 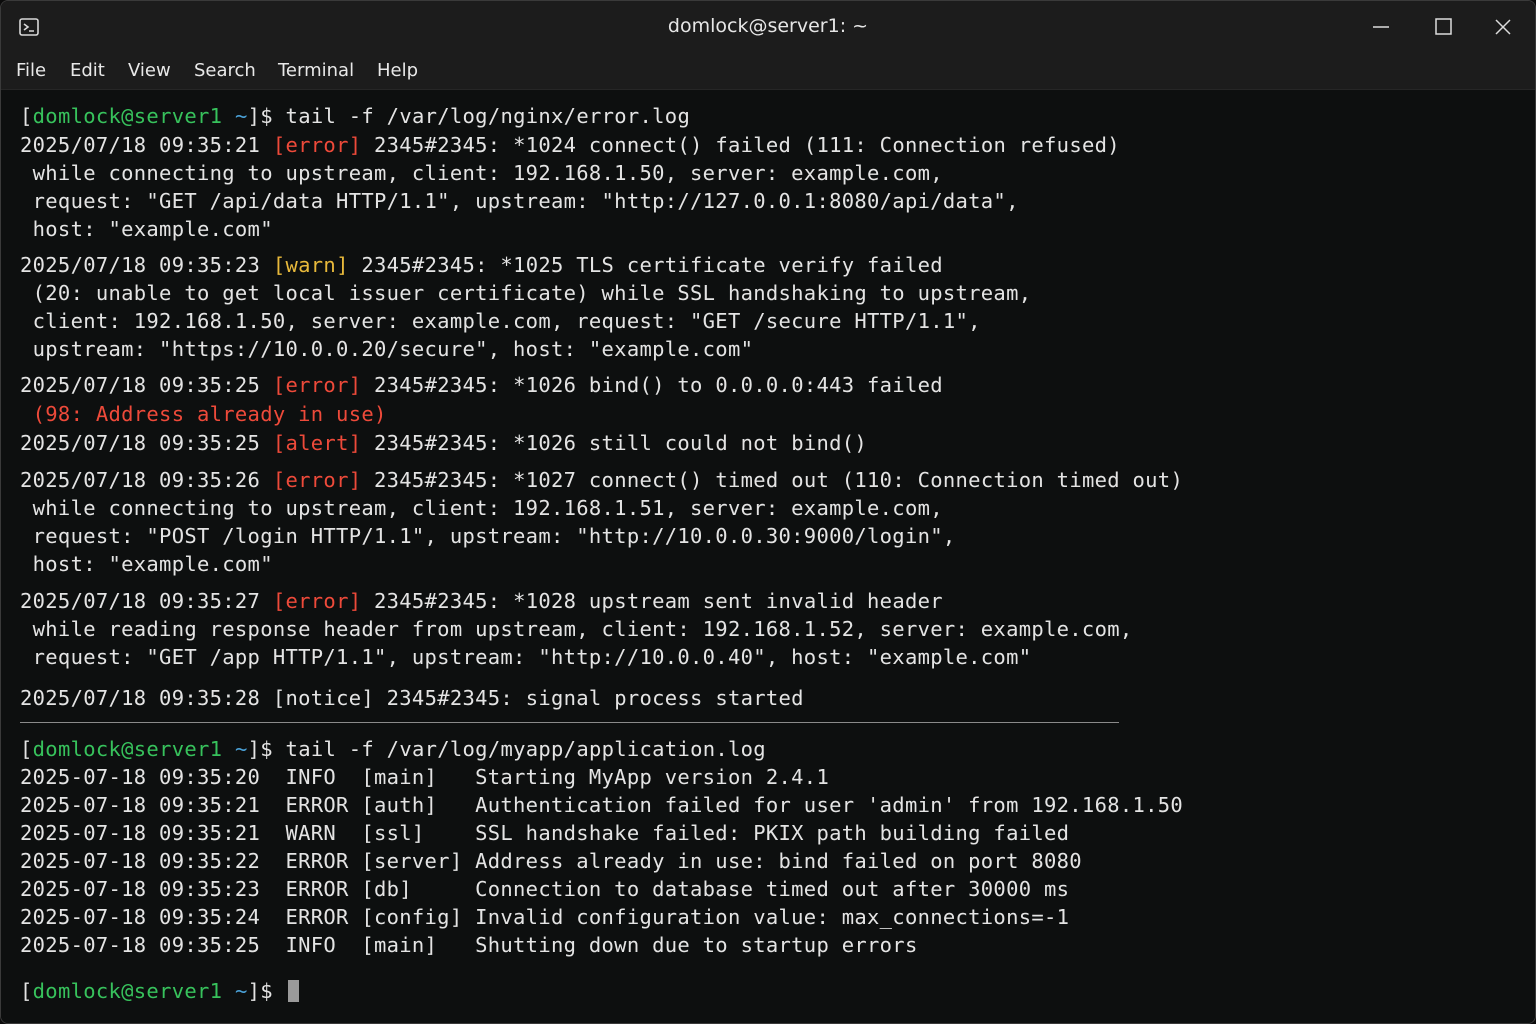 I want to click on menu-edit: Edit, so click(x=87, y=70).